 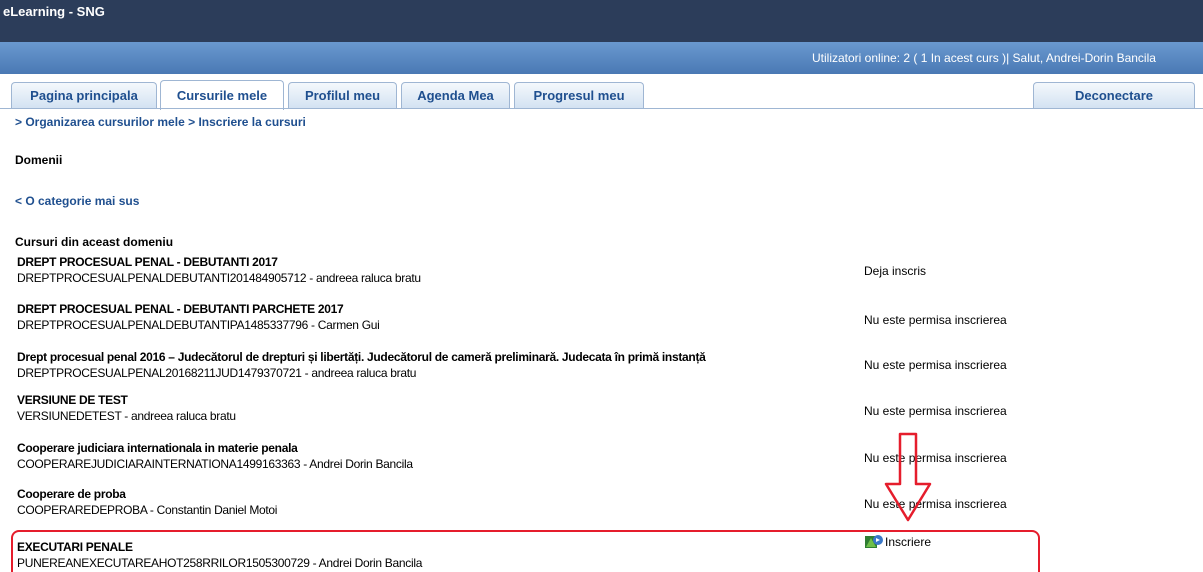 What do you see at coordinates (579, 95) in the screenshot?
I see `tab-progresul-meu: Progresul meu` at bounding box center [579, 95].